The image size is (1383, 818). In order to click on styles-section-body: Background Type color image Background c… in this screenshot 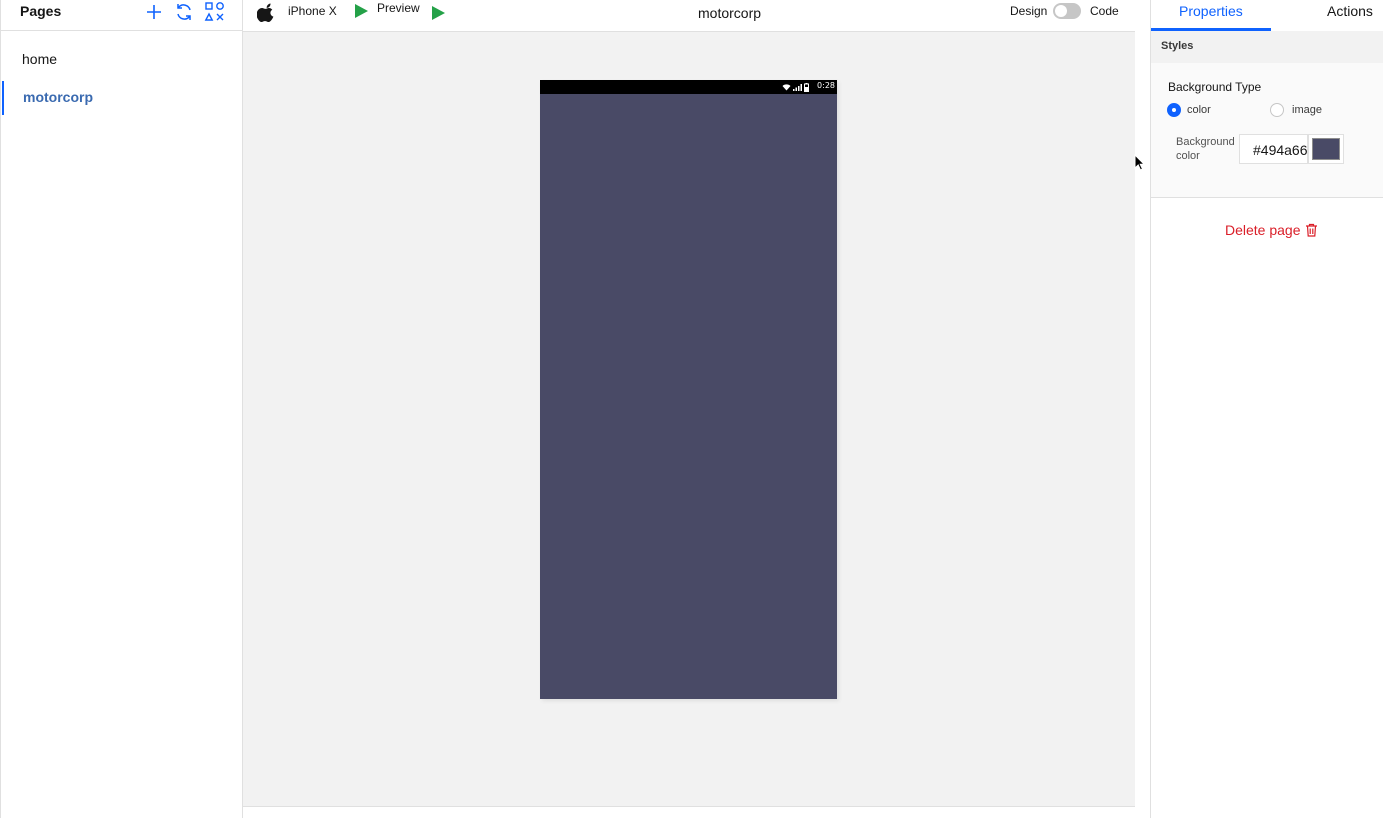, I will do `click(1267, 130)`.